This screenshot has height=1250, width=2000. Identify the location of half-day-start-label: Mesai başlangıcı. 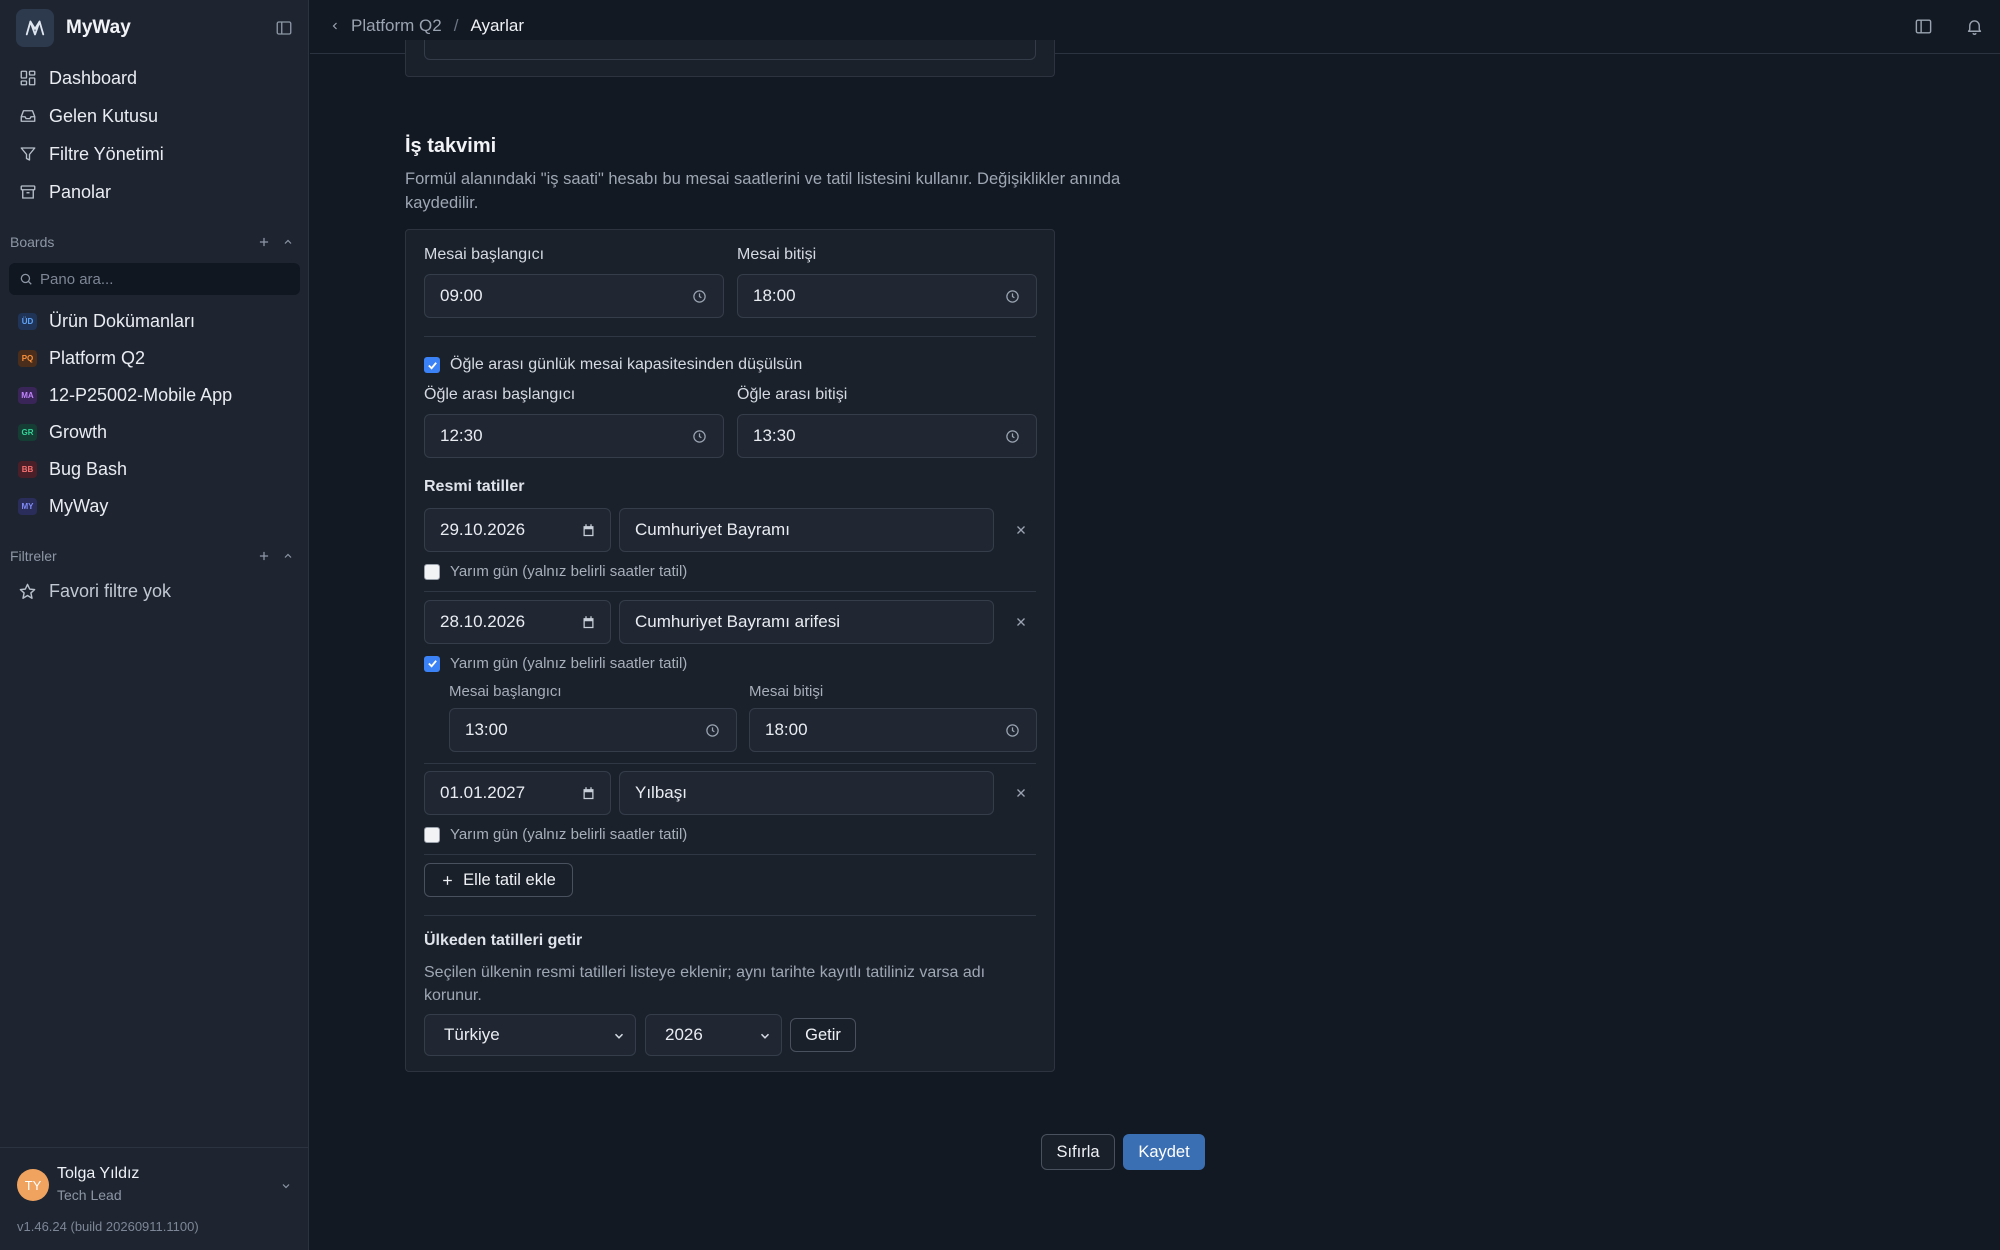
(505, 691).